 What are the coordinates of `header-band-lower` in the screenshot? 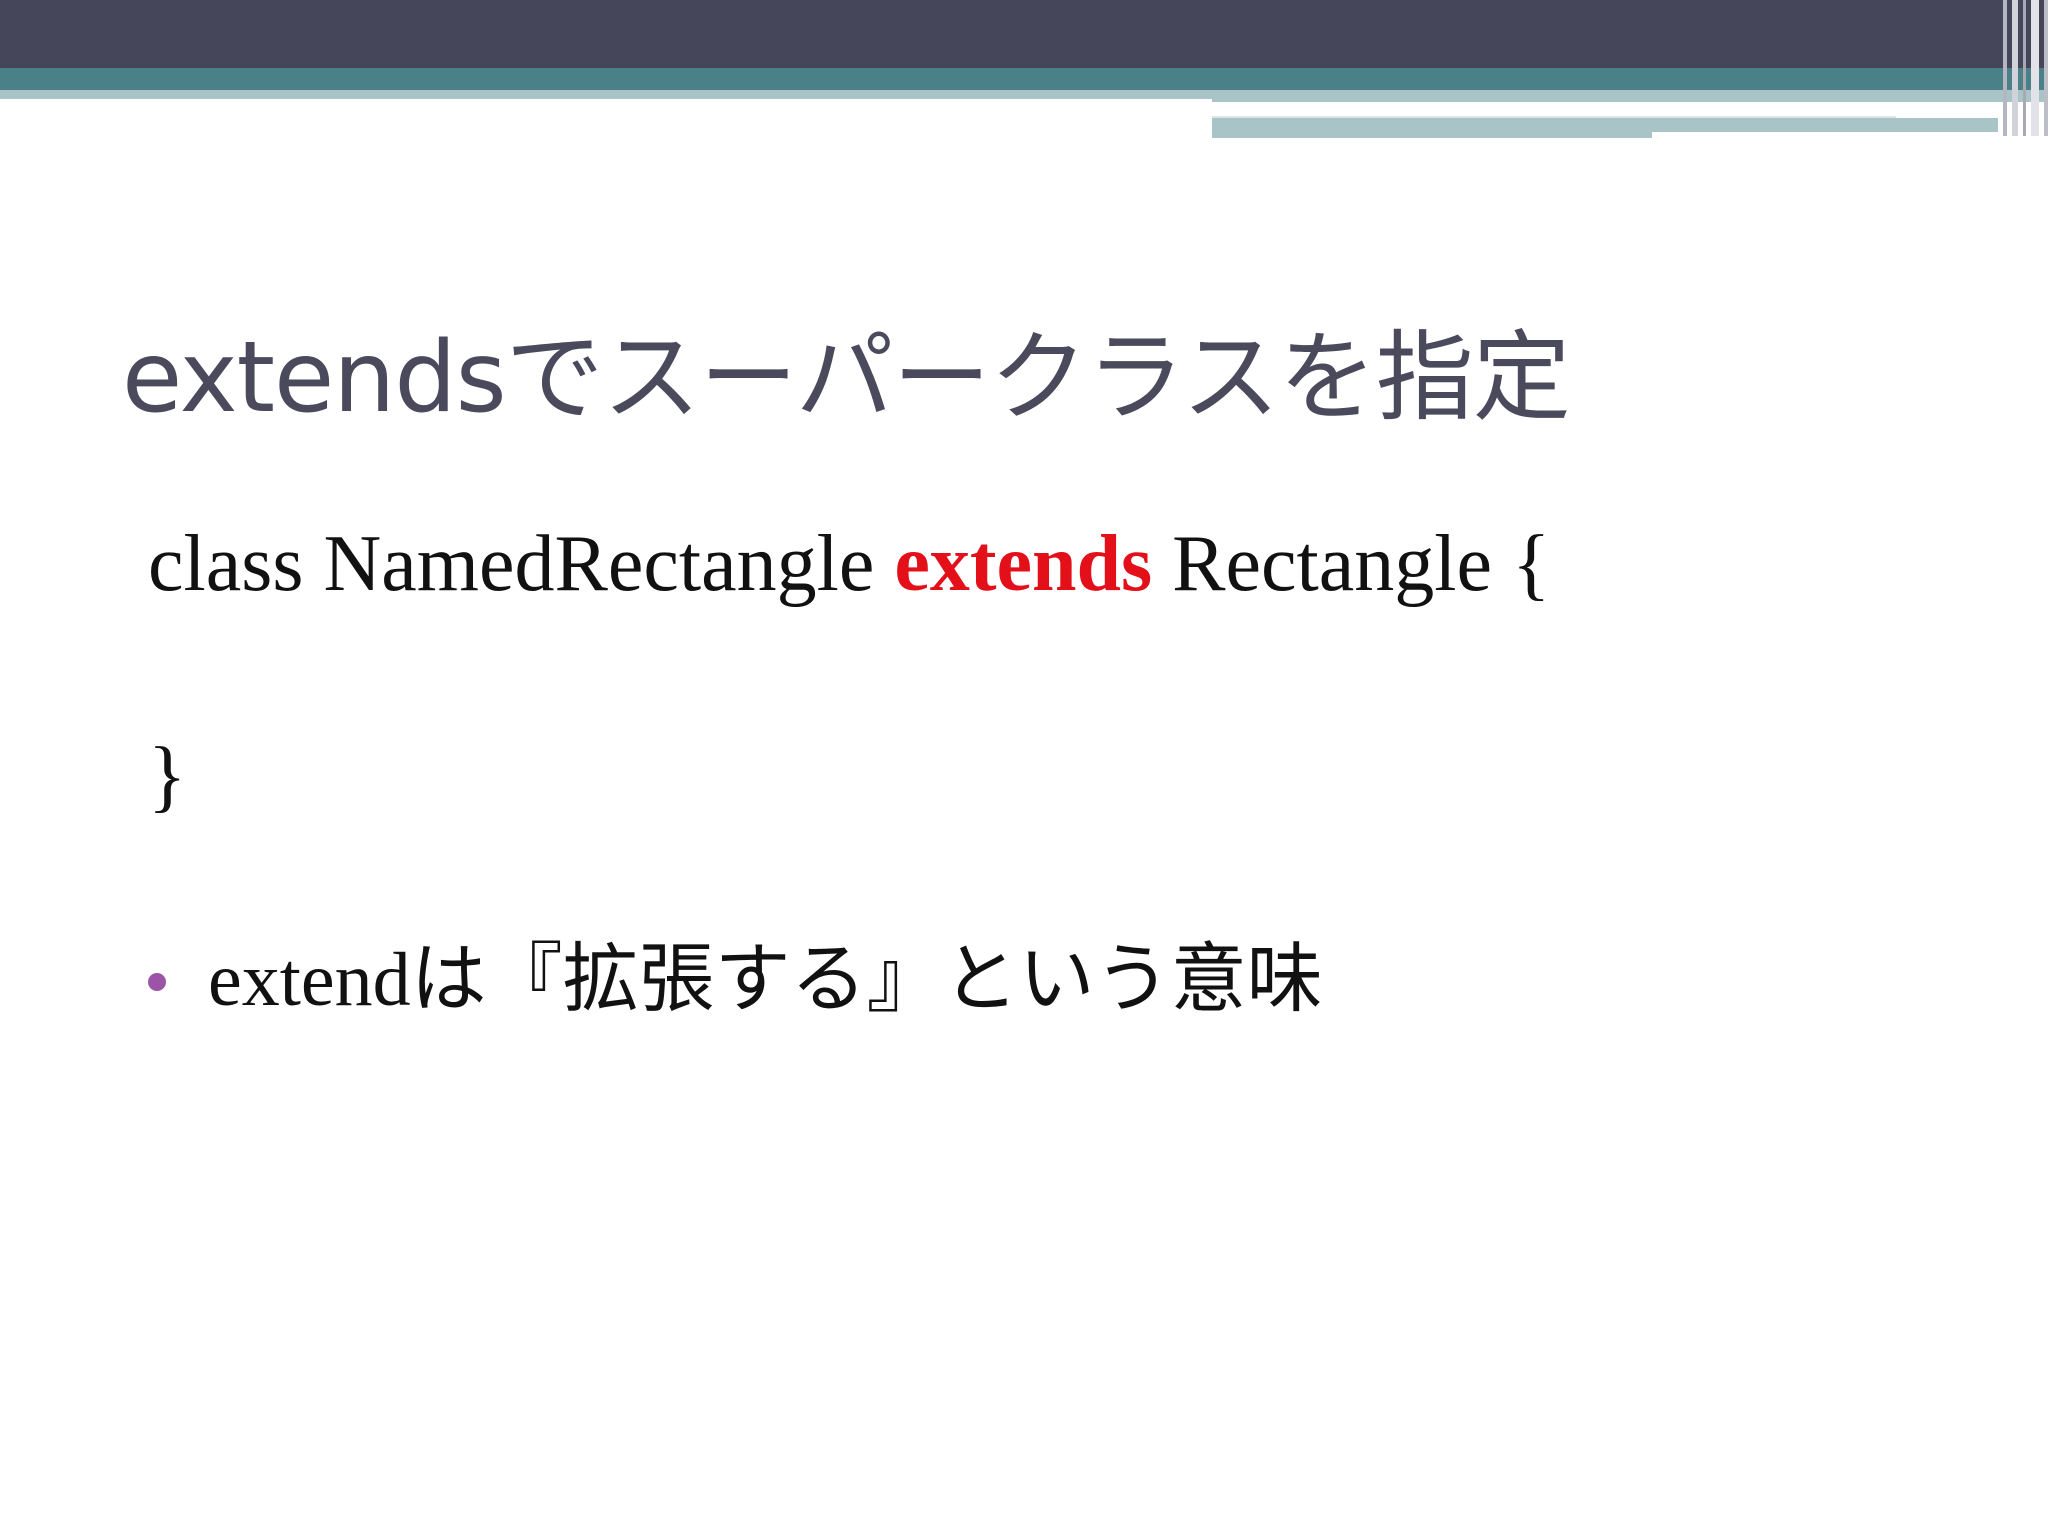 It's located at (1432, 128).